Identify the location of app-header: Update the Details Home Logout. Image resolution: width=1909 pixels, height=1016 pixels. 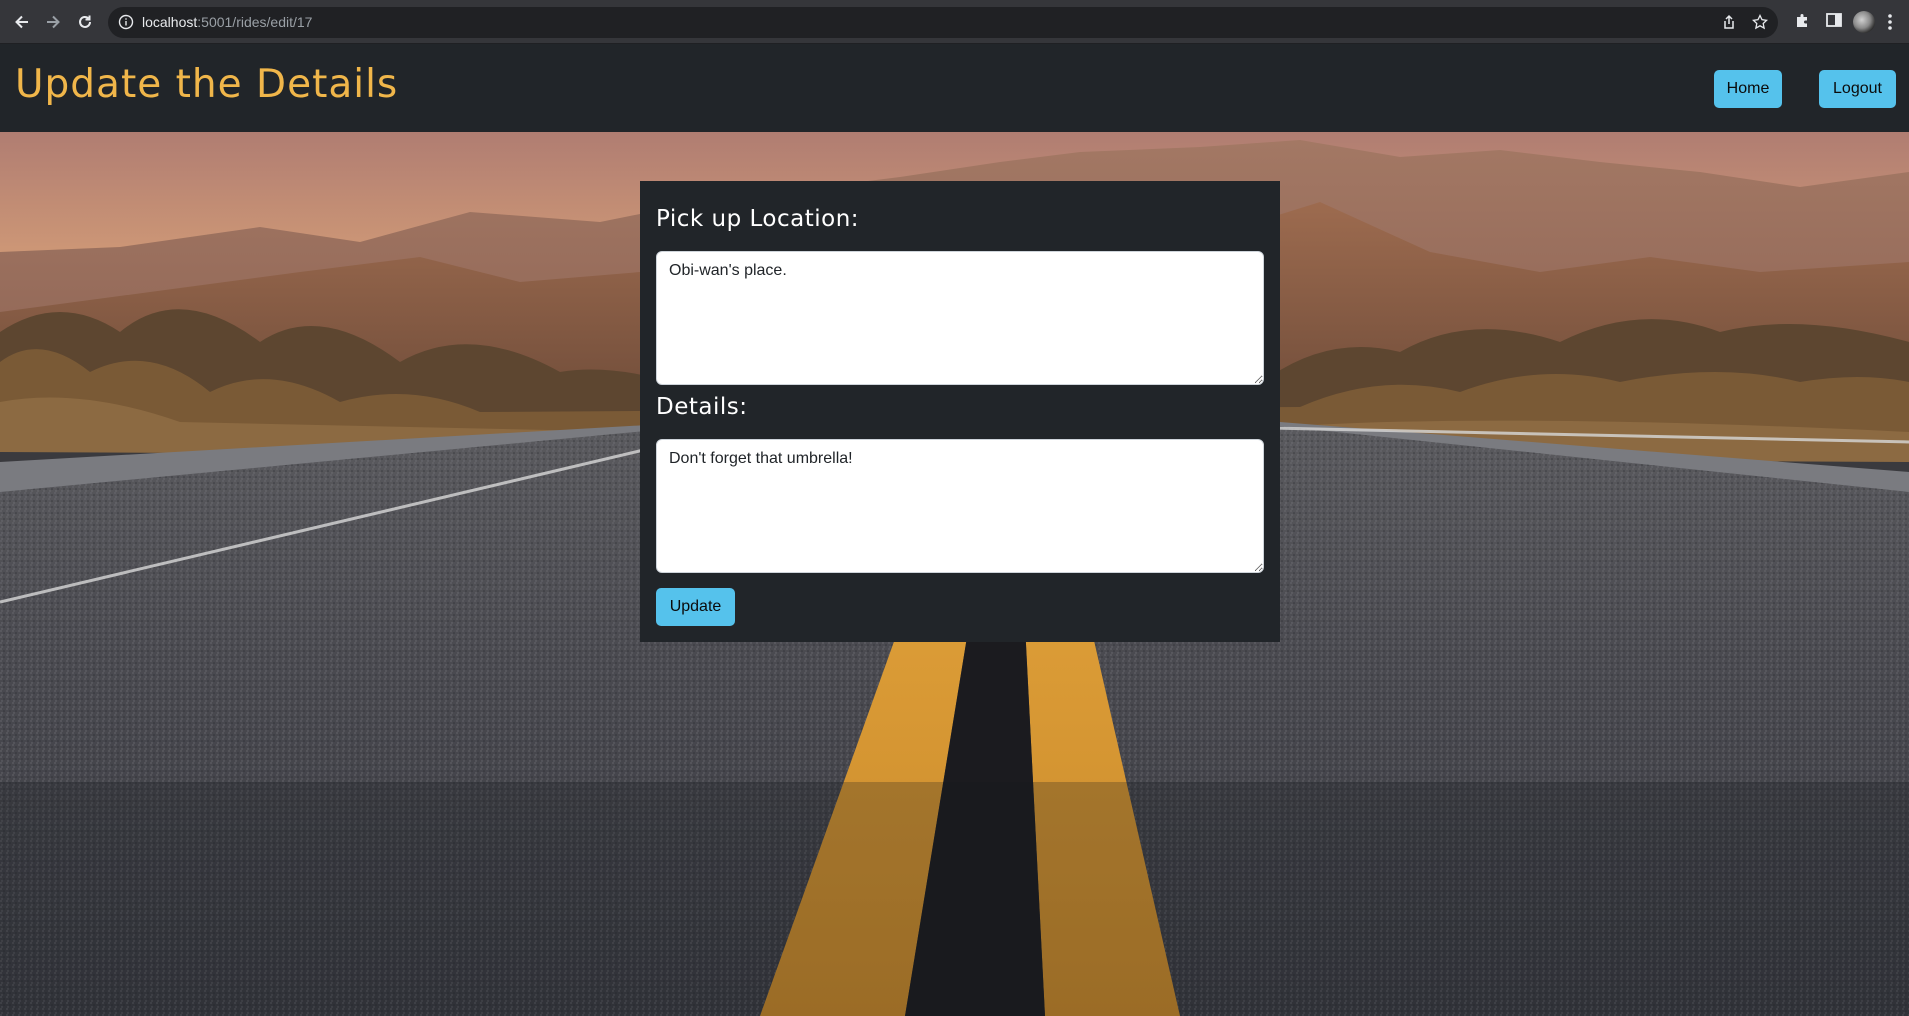
(954, 88).